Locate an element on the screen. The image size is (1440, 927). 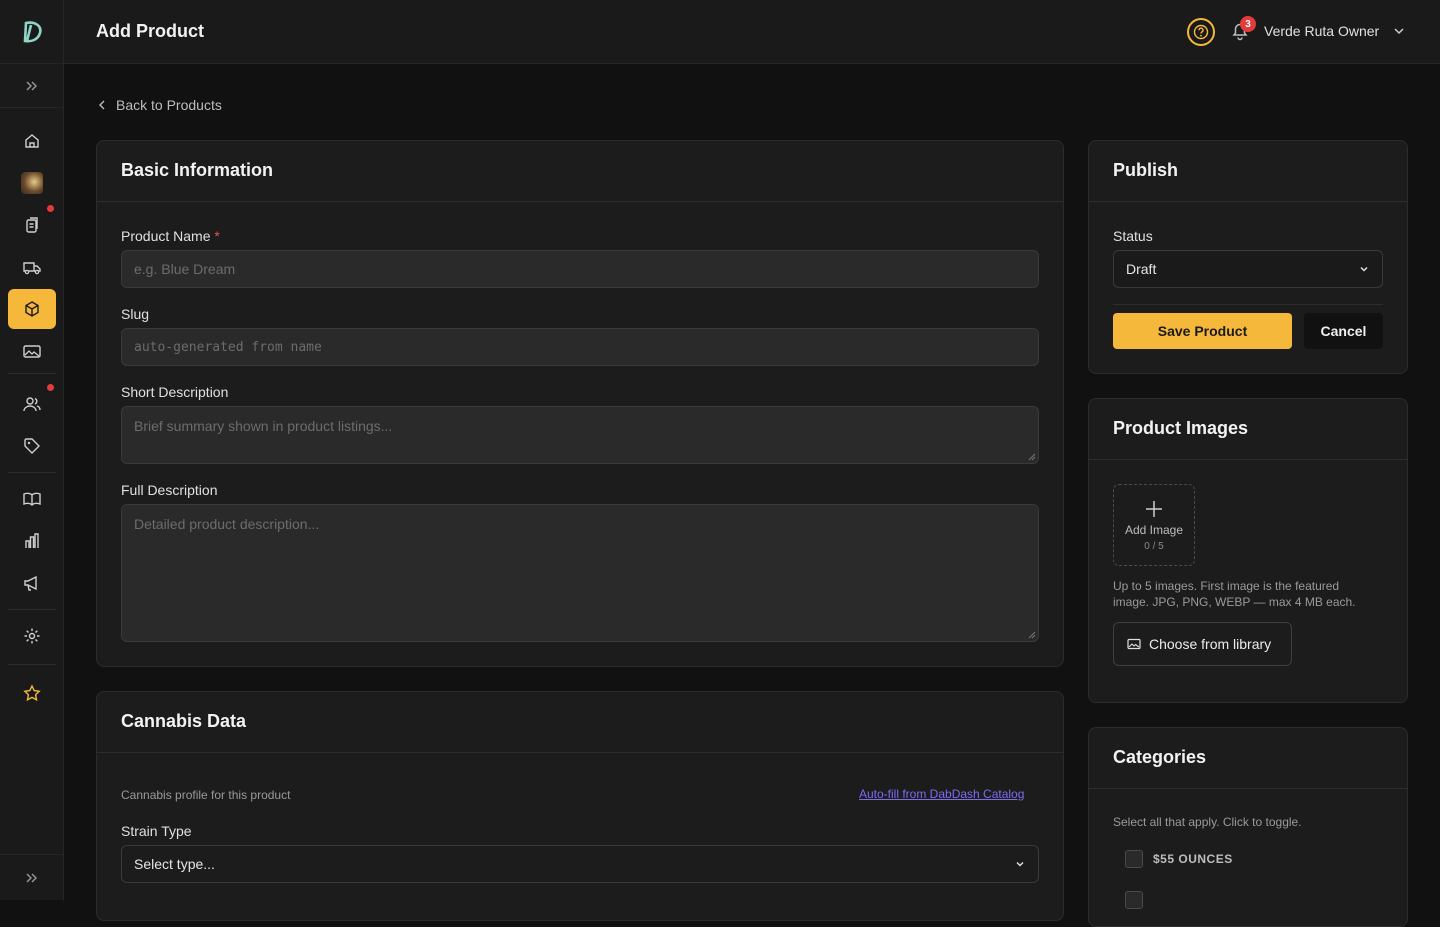
sidebar-item-customers is located at coordinates (32, 404).